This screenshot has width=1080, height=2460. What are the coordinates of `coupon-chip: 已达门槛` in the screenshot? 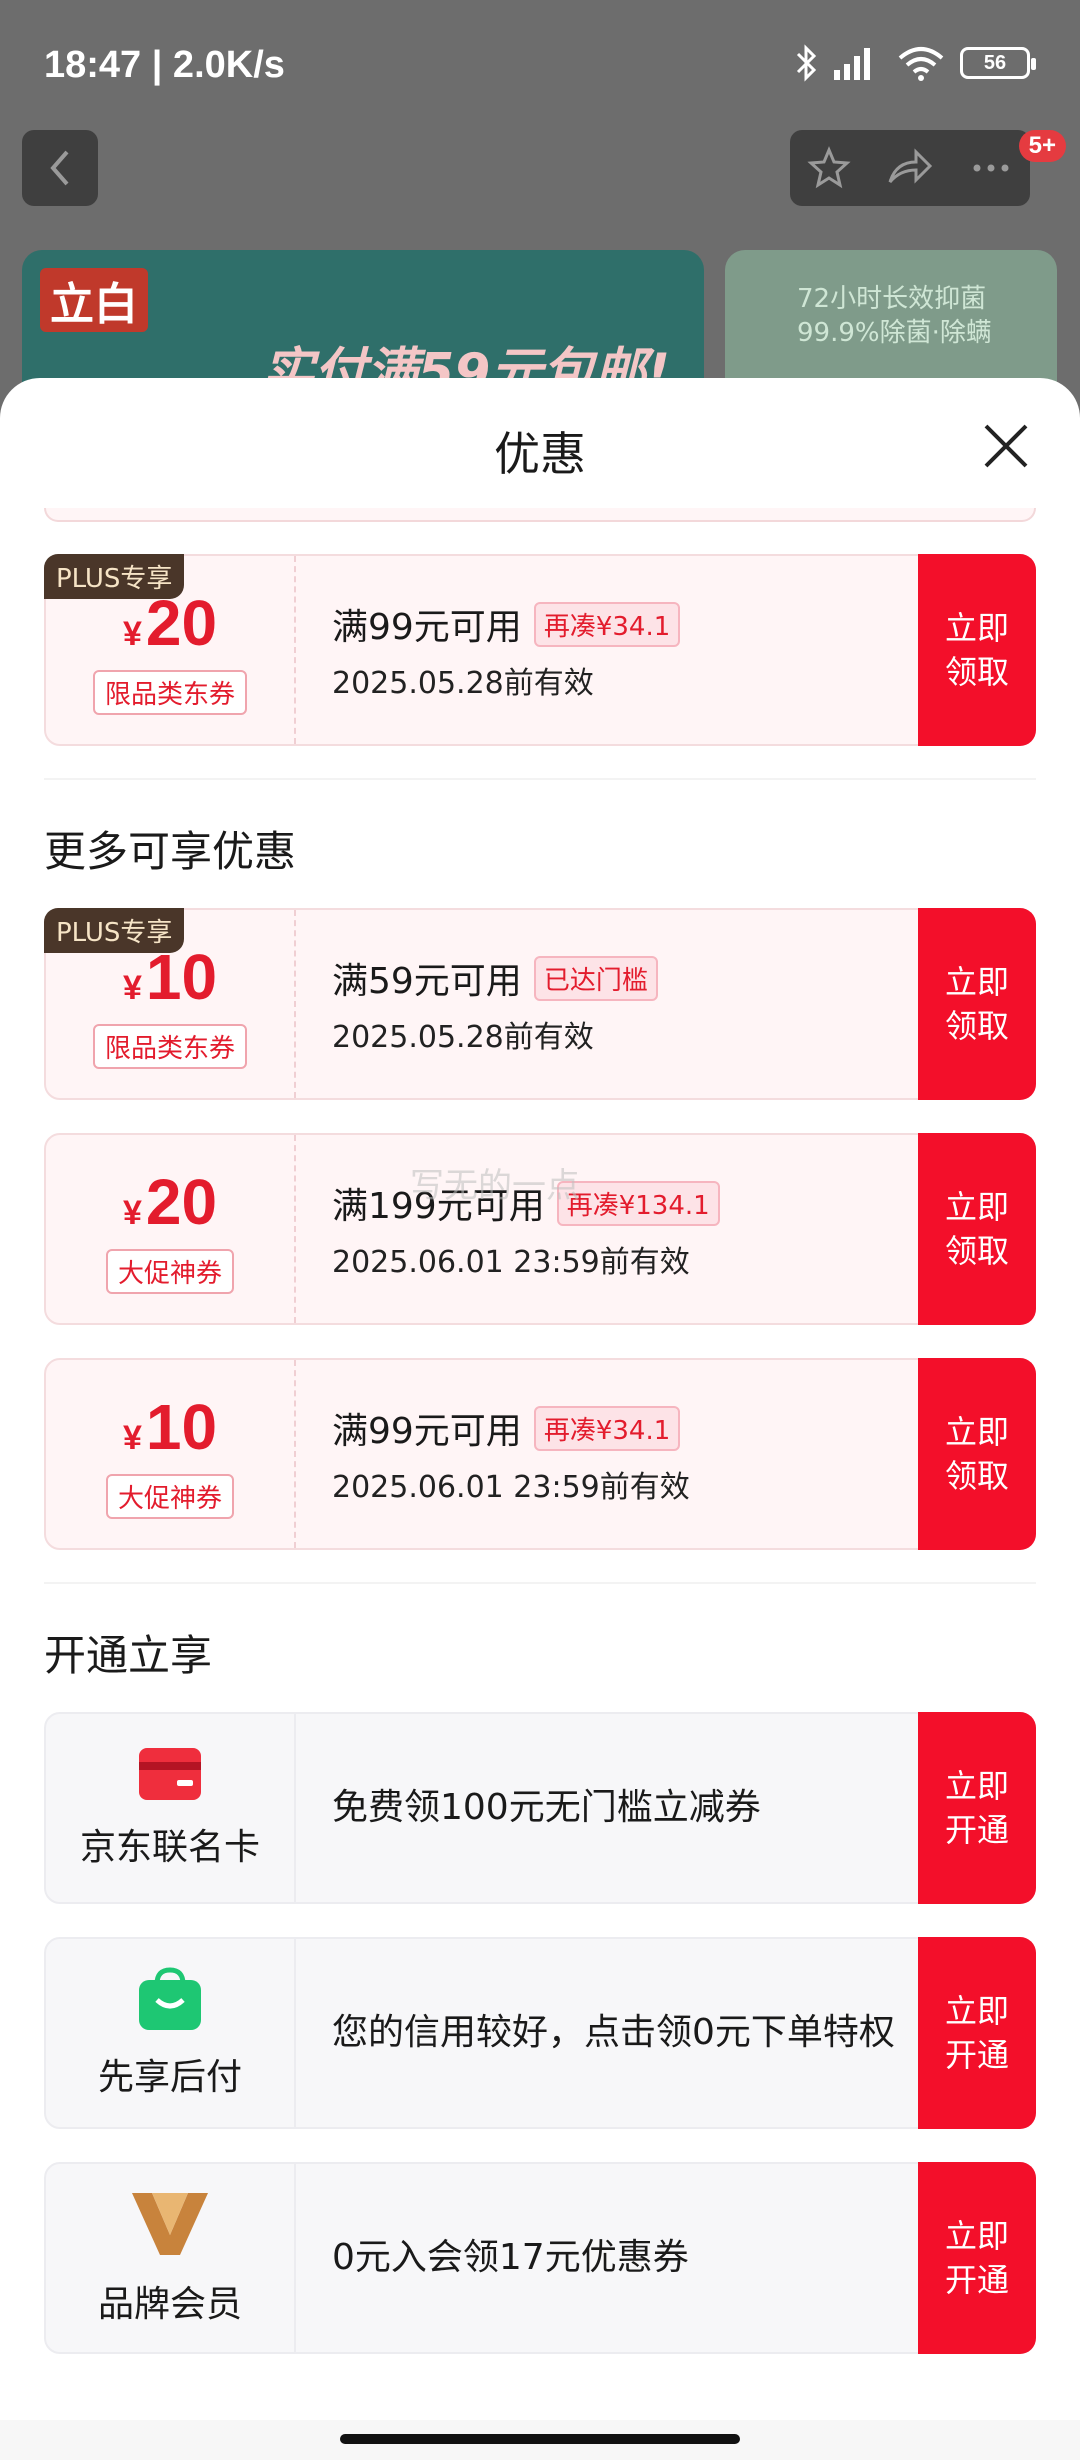 It's located at (595, 978).